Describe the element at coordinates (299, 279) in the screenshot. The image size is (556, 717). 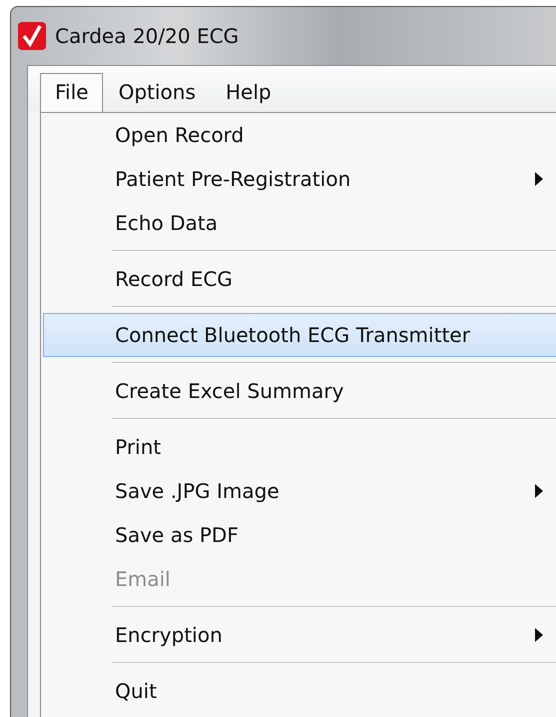
I see `menu-item: Record ECG` at that location.